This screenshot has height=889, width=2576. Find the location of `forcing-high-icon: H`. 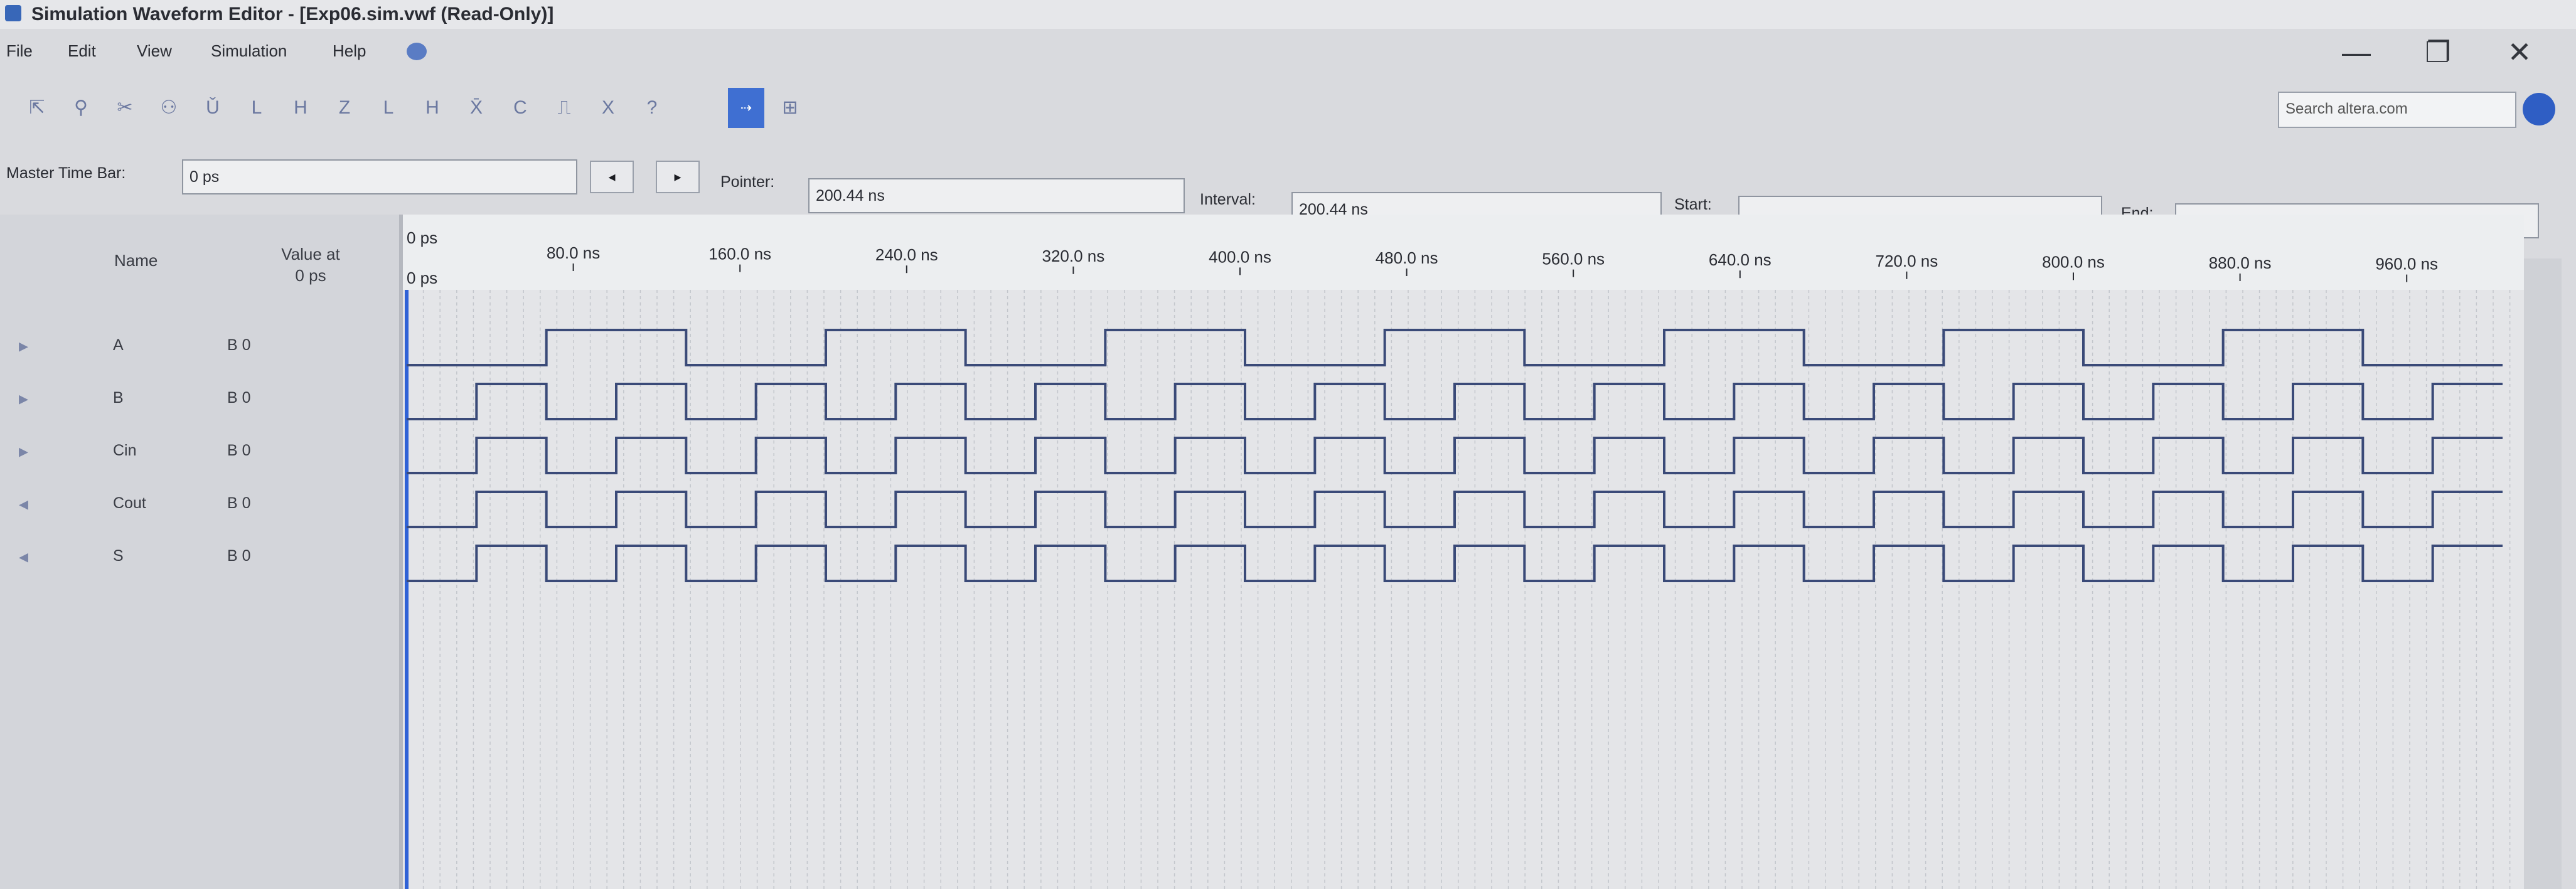

forcing-high-icon: H is located at coordinates (300, 108).